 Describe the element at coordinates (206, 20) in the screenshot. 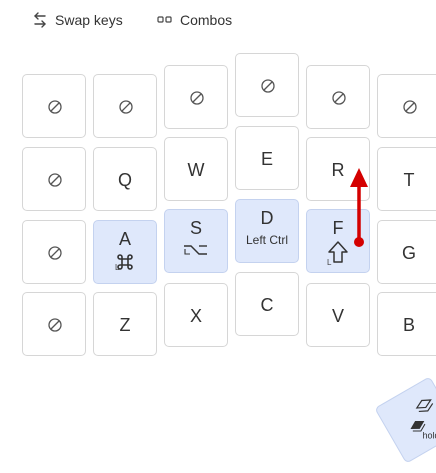

I see `combos-label: Combos` at that location.